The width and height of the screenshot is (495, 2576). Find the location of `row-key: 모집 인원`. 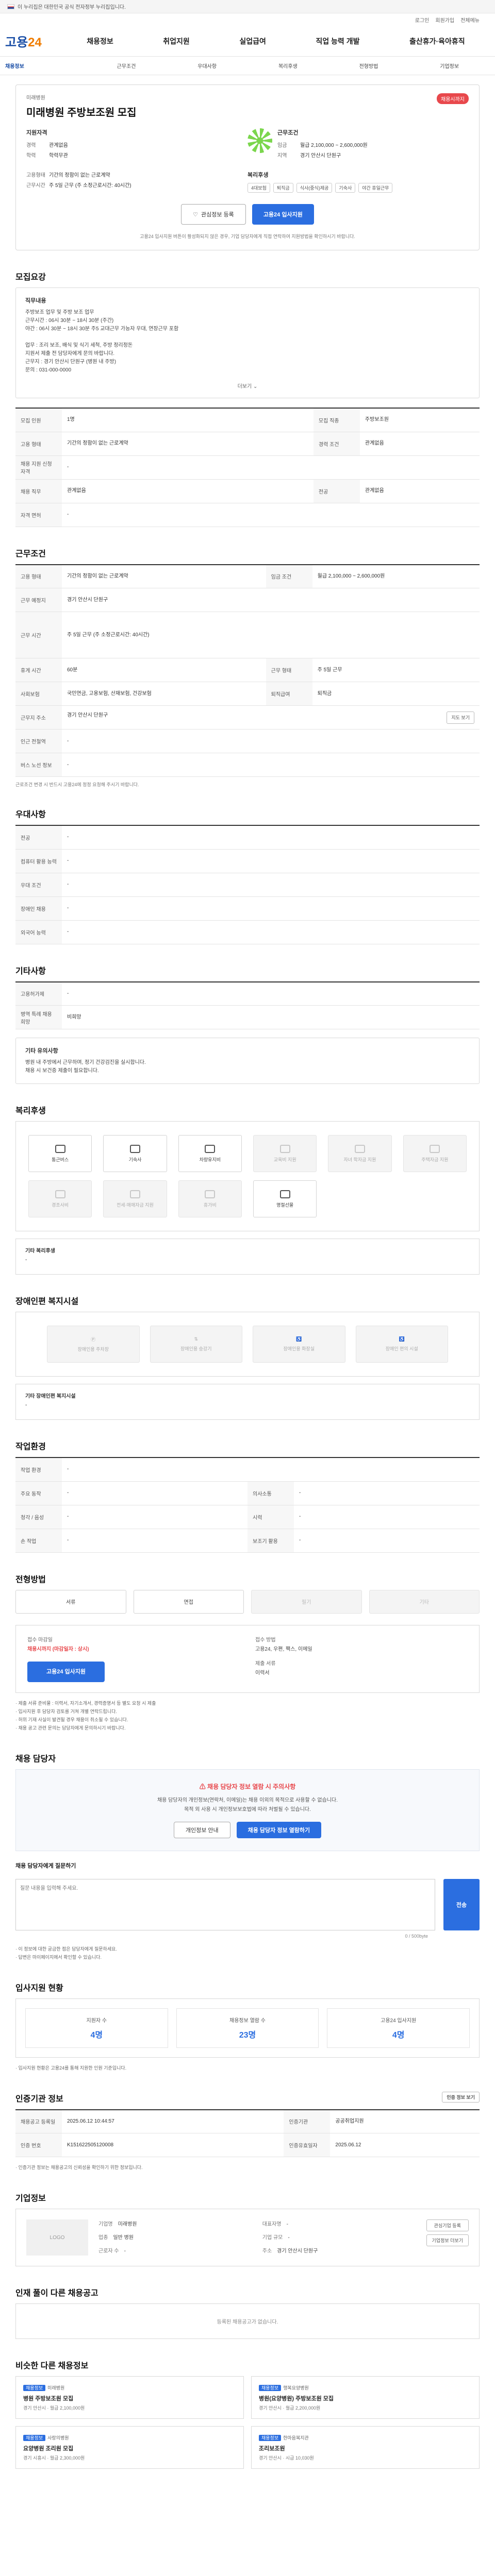

row-key: 모집 인원 is located at coordinates (38, 420).